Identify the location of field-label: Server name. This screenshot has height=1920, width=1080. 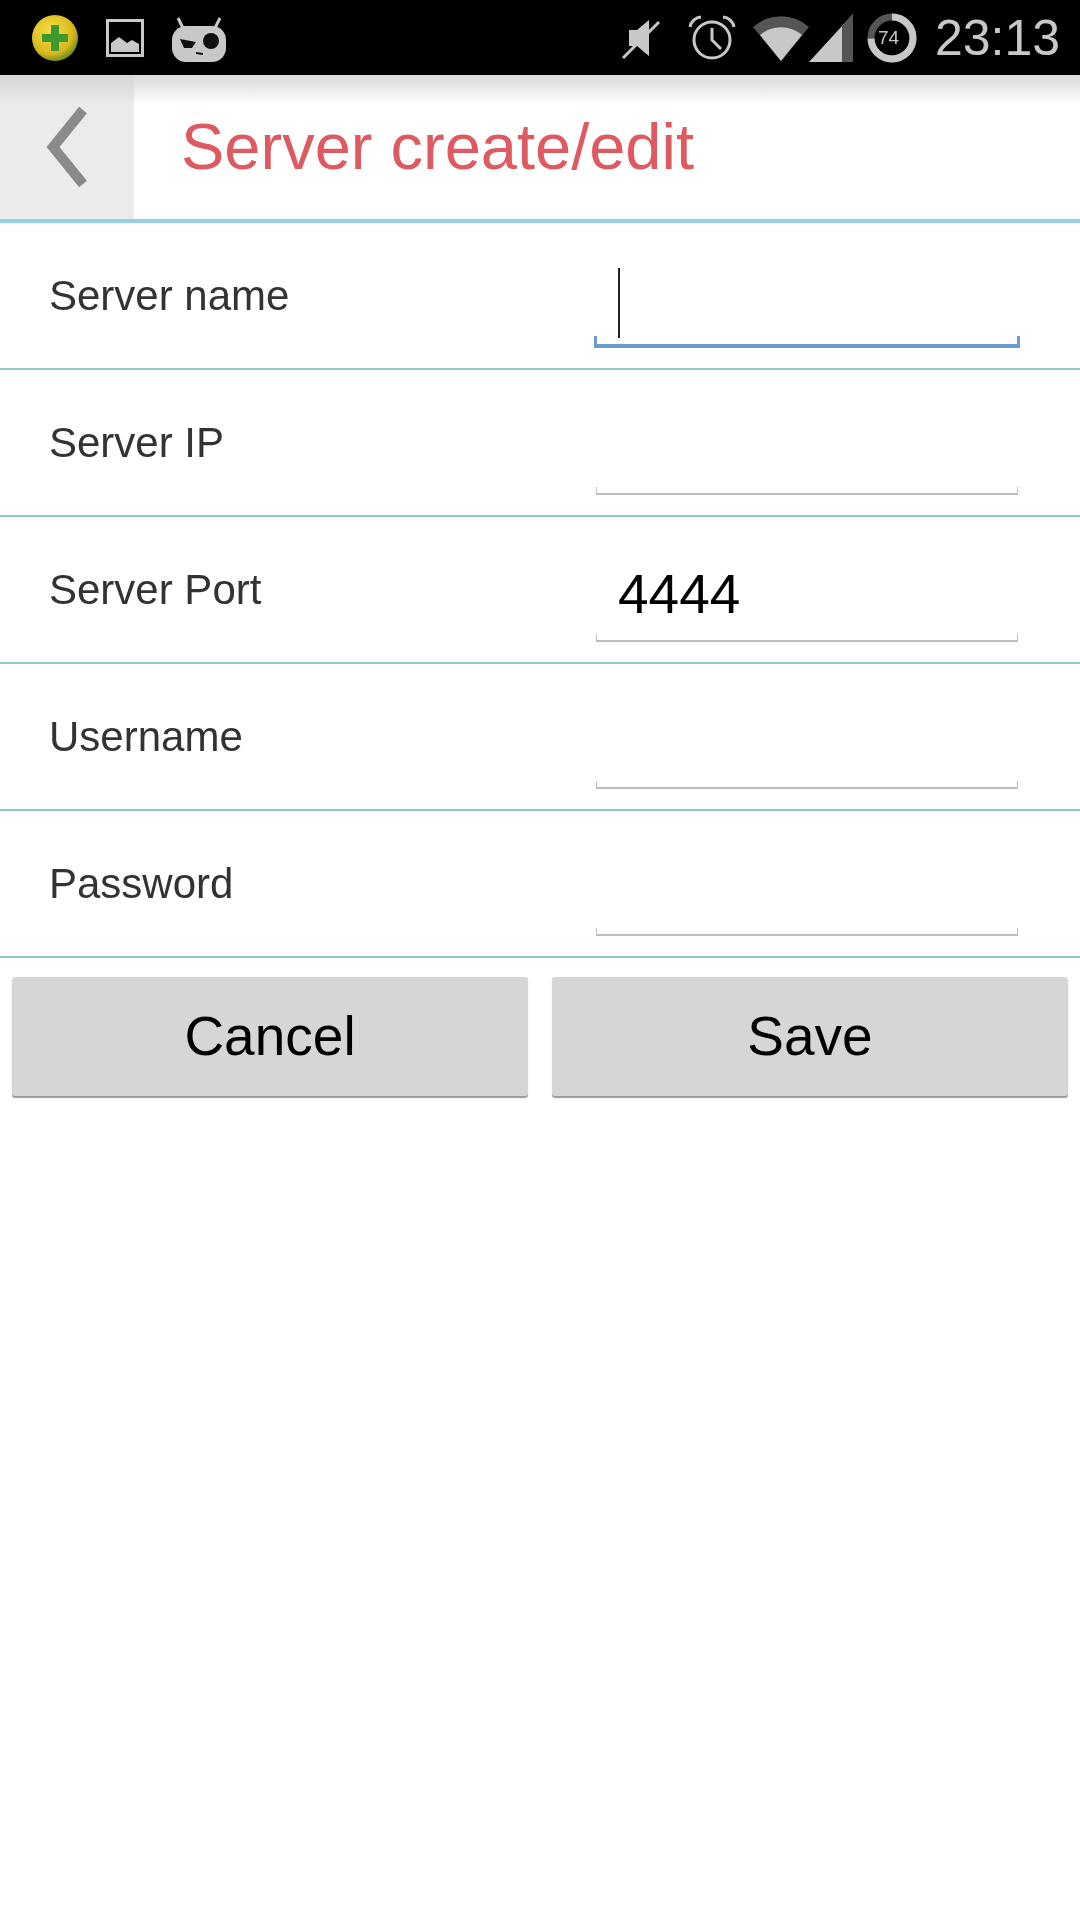
(169, 295).